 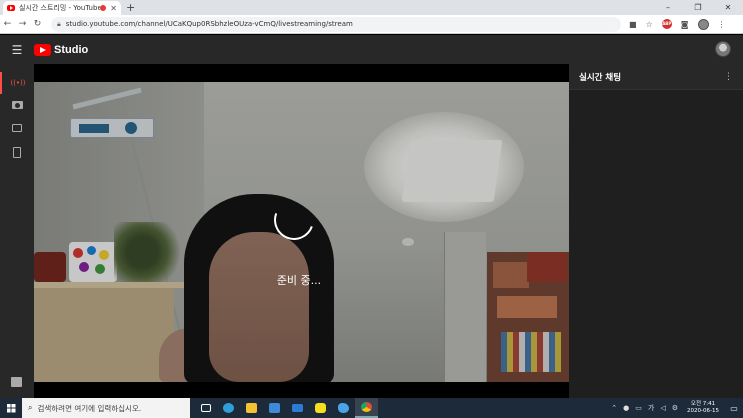 I want to click on settings-icon: ⚙, so click(x=675, y=408).